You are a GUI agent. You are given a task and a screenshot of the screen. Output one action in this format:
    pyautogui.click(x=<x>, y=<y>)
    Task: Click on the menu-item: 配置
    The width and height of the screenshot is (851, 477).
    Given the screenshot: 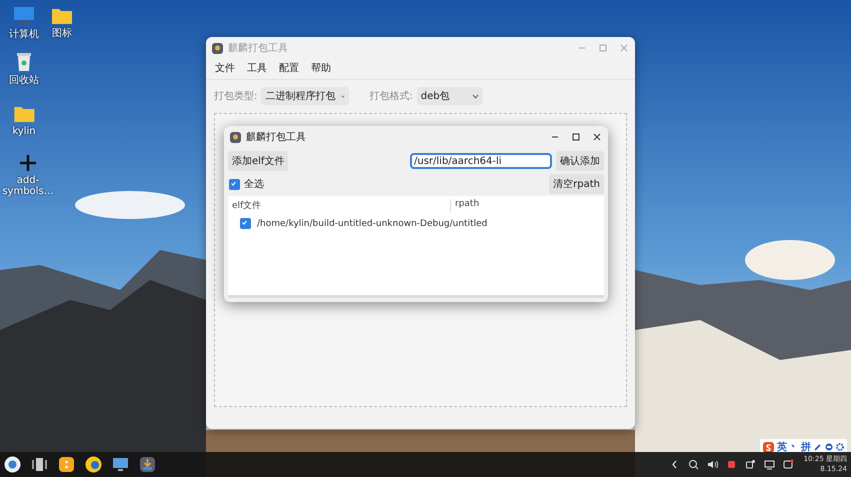 What is the action you would take?
    pyautogui.click(x=289, y=68)
    